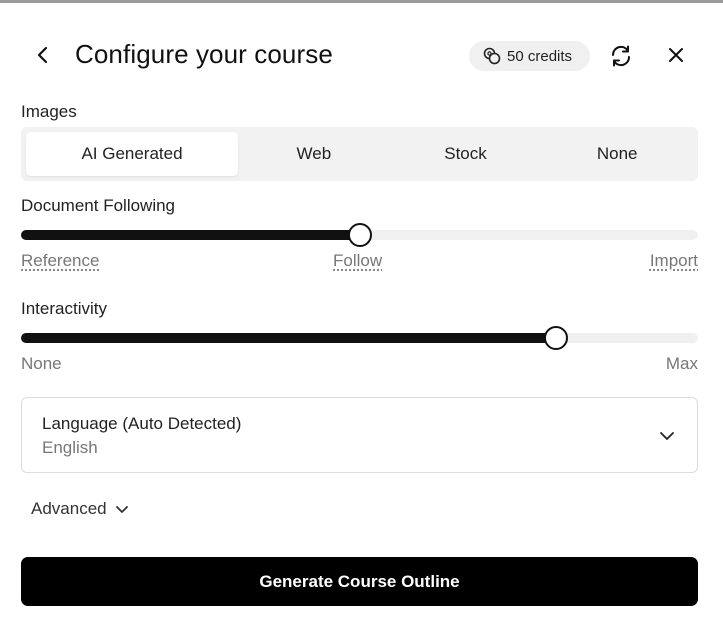 Image resolution: width=723 pixels, height=622 pixels. I want to click on chevron-left-icon, so click(42, 55).